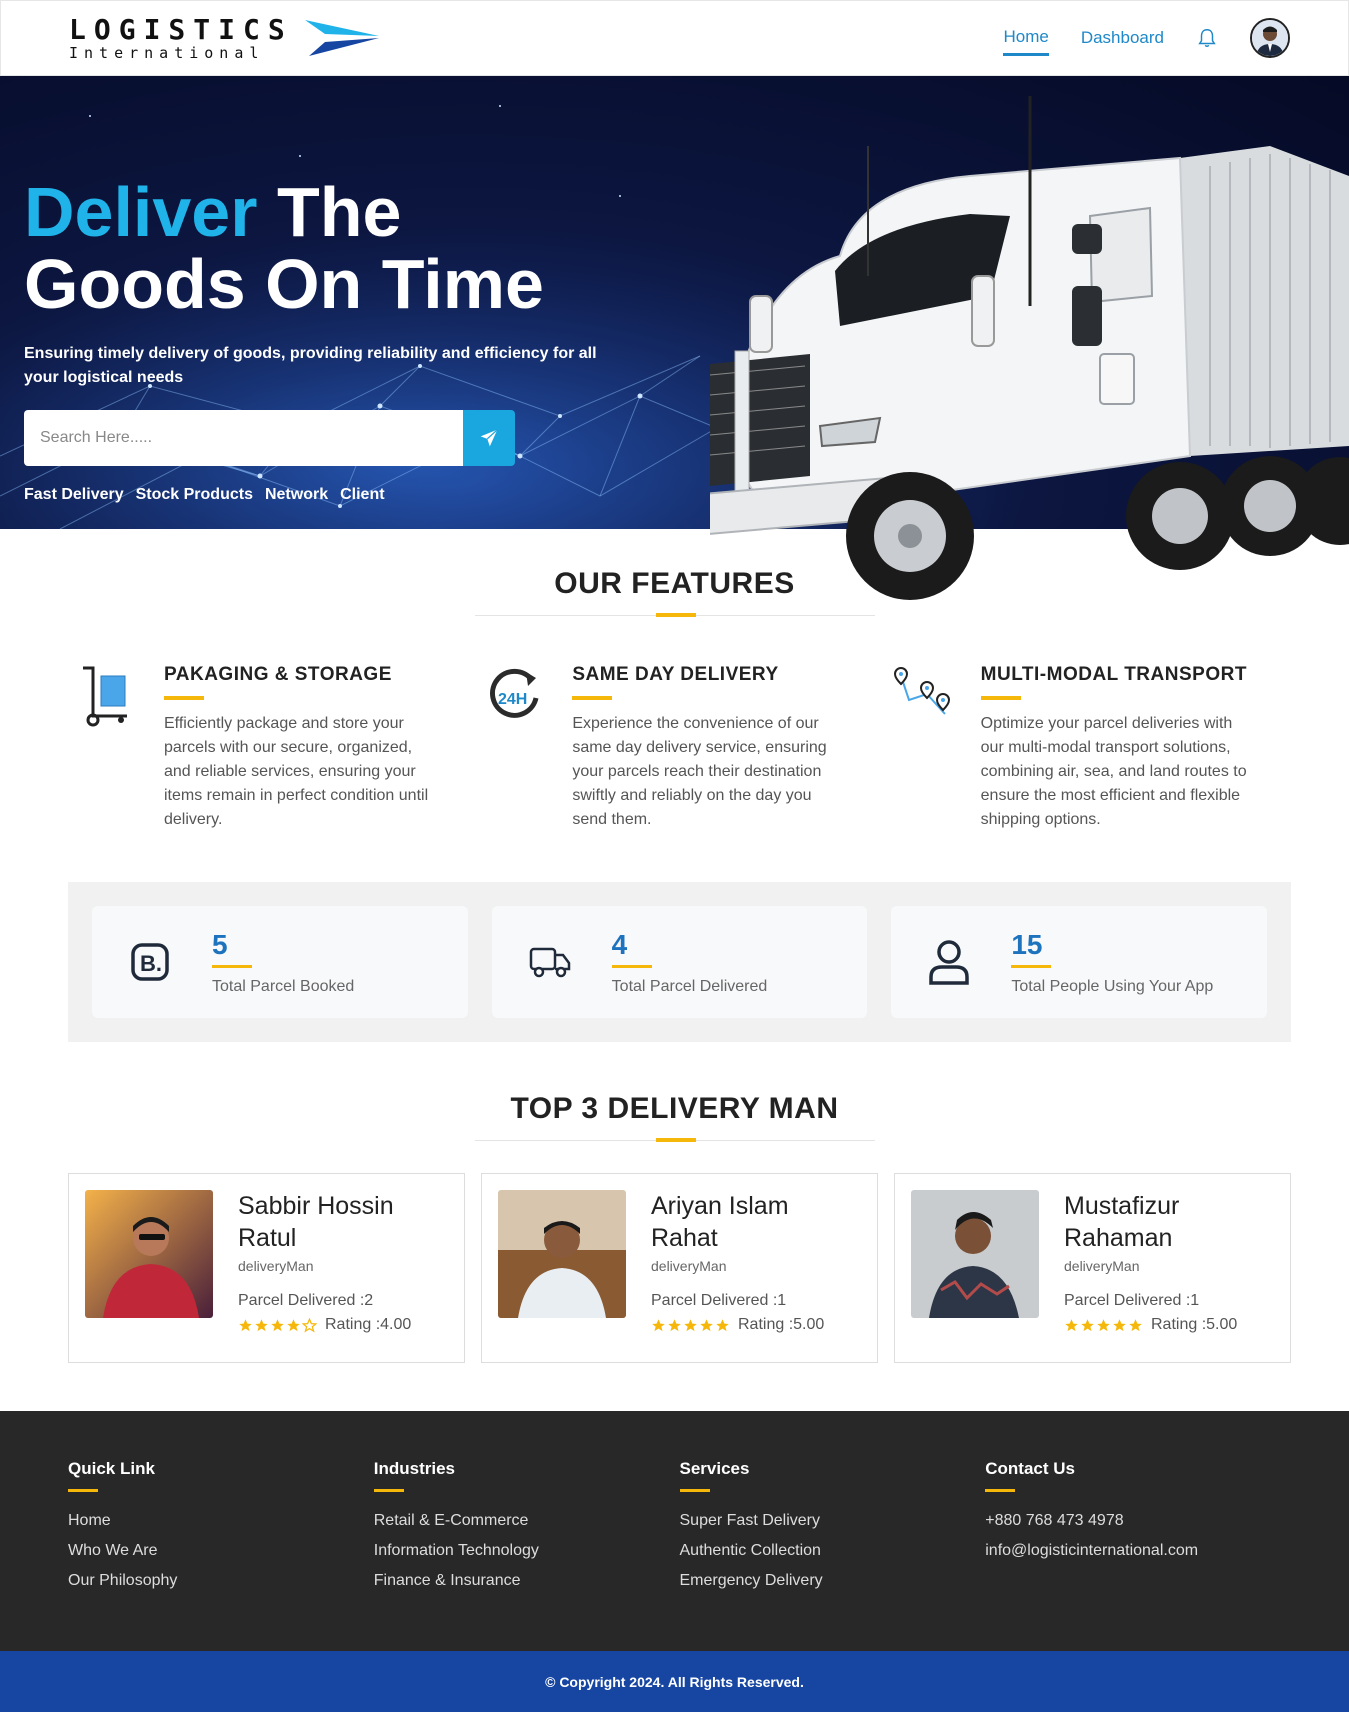 The height and width of the screenshot is (1712, 1349). Describe the element at coordinates (1207, 38) in the screenshot. I see `bell-icon` at that location.